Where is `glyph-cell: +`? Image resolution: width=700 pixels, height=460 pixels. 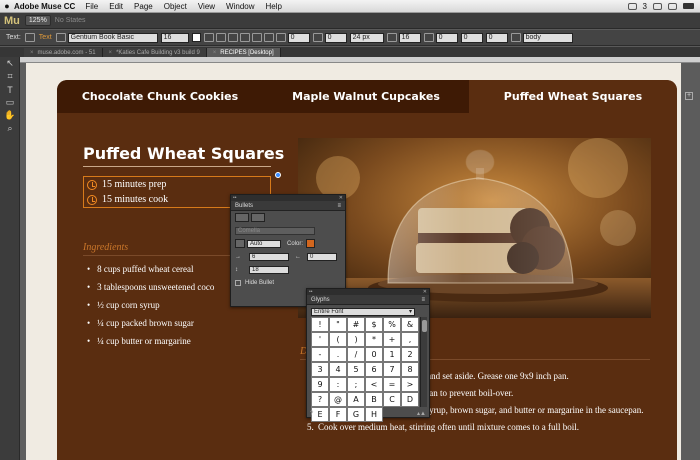
glyph-cell: + is located at coordinates (392, 339).